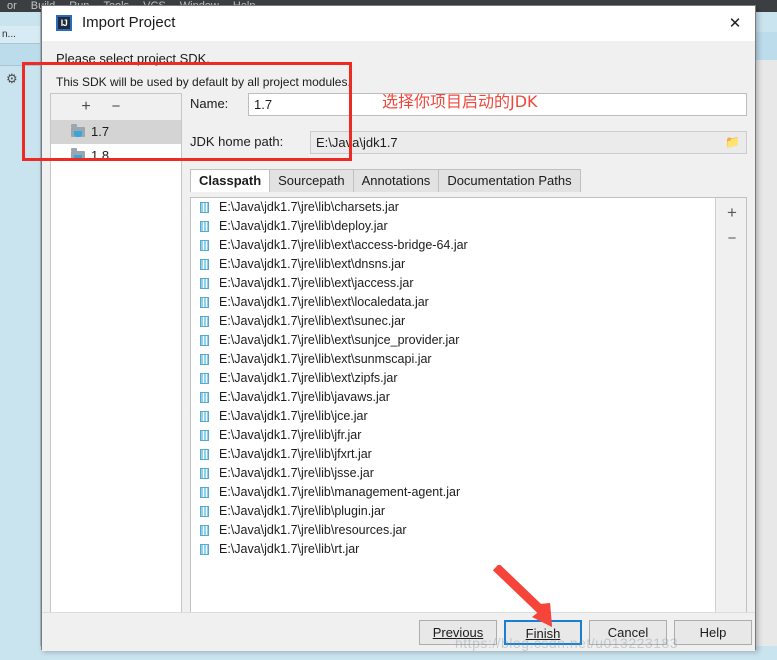 The height and width of the screenshot is (660, 777). I want to click on classpath-item-label: E:\Java\jdk1.7\jre\lib\charsets.jar, so click(309, 207).